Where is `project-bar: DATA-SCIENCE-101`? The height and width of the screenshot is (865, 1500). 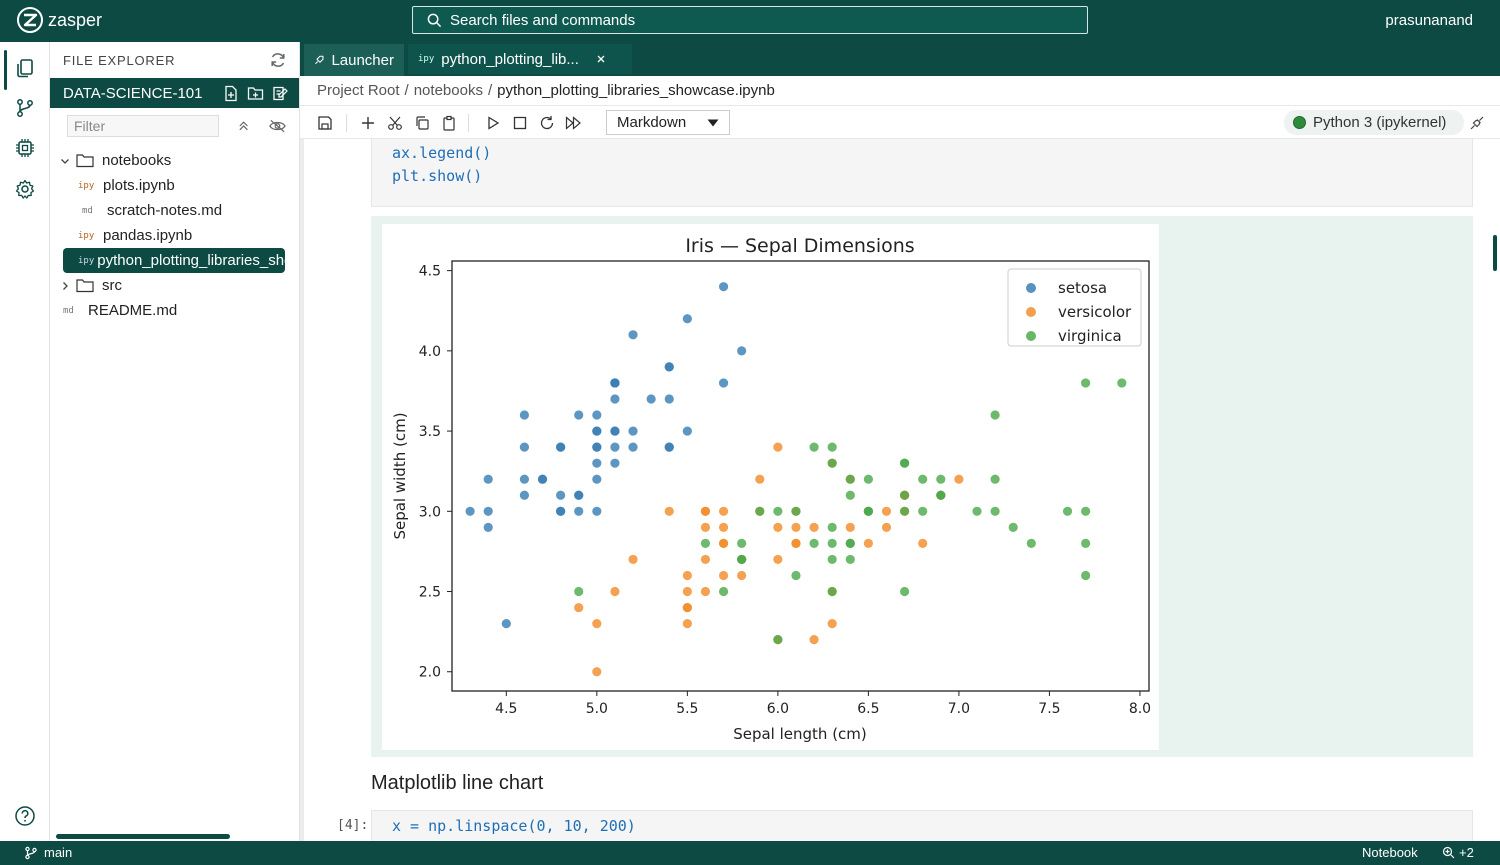 project-bar: DATA-SCIENCE-101 is located at coordinates (174, 93).